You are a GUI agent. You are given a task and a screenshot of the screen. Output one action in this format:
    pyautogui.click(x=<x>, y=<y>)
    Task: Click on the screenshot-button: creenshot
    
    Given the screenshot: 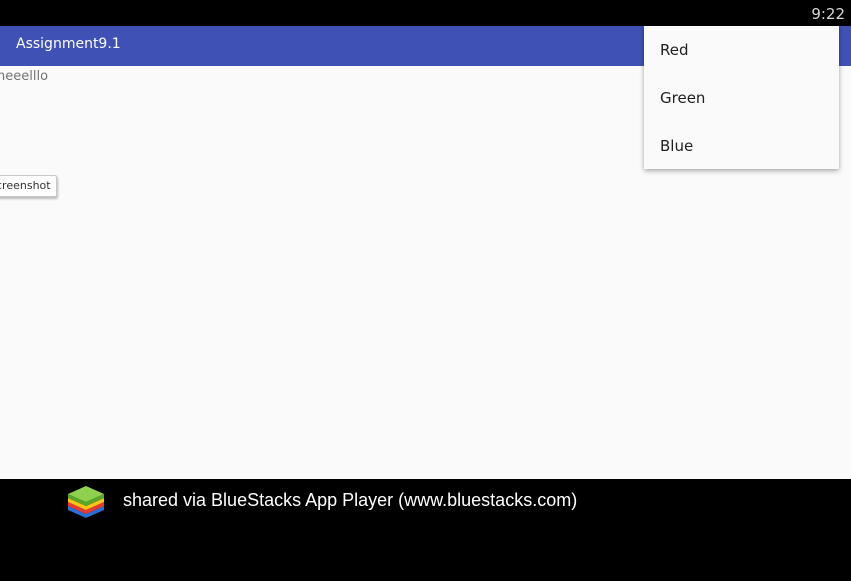 What is the action you would take?
    pyautogui.click(x=28, y=186)
    